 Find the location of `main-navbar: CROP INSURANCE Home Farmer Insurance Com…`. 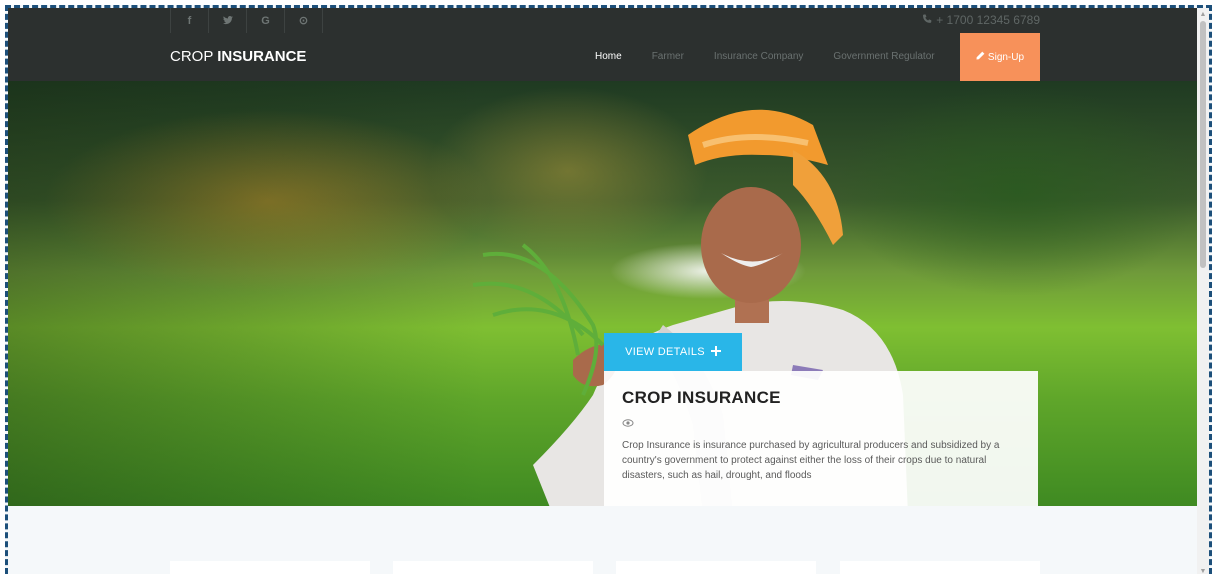

main-navbar: CROP INSURANCE Home Farmer Insurance Com… is located at coordinates (605, 57).